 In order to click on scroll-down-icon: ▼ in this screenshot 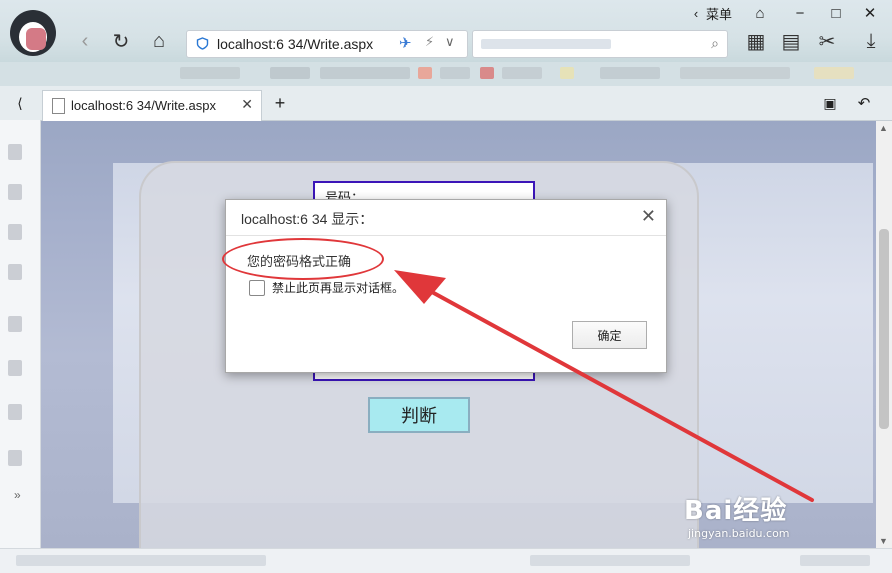, I will do `click(883, 541)`.